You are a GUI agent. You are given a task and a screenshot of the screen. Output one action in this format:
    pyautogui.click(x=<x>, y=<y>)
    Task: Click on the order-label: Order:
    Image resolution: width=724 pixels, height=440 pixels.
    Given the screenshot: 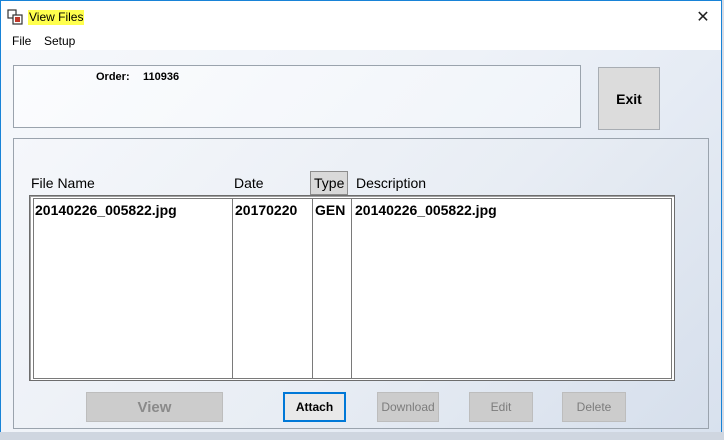 What is the action you would take?
    pyautogui.click(x=113, y=77)
    